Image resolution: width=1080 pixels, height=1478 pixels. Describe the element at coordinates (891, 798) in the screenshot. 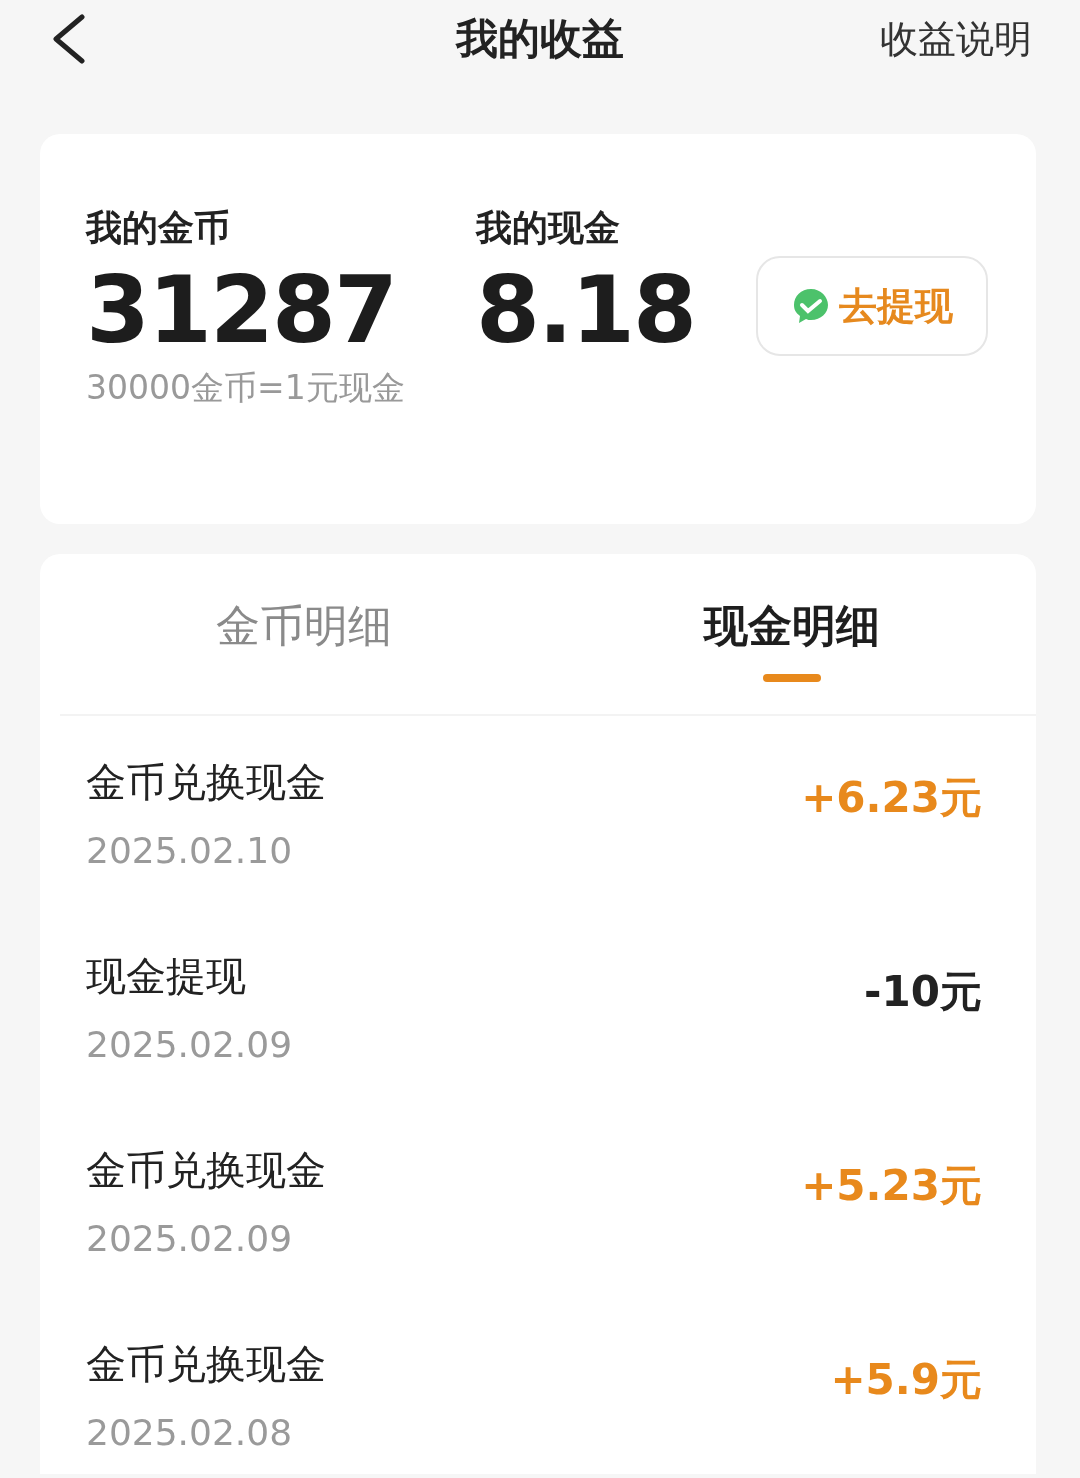

I see `record-amount: +6.23元` at that location.